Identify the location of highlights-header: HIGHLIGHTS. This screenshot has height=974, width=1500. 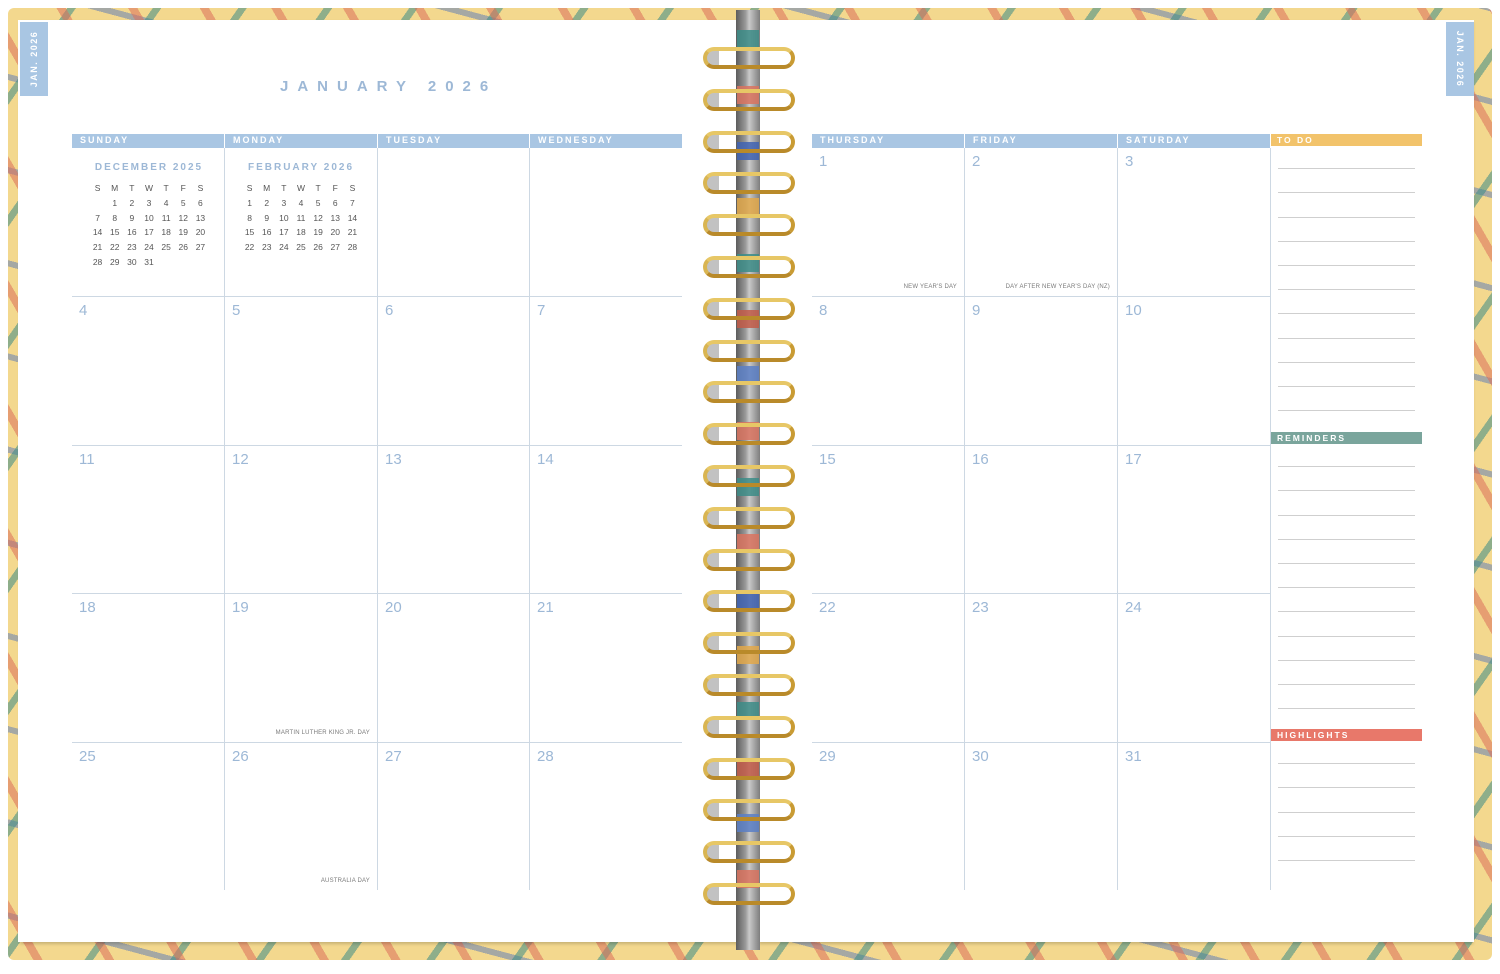
(1346, 735).